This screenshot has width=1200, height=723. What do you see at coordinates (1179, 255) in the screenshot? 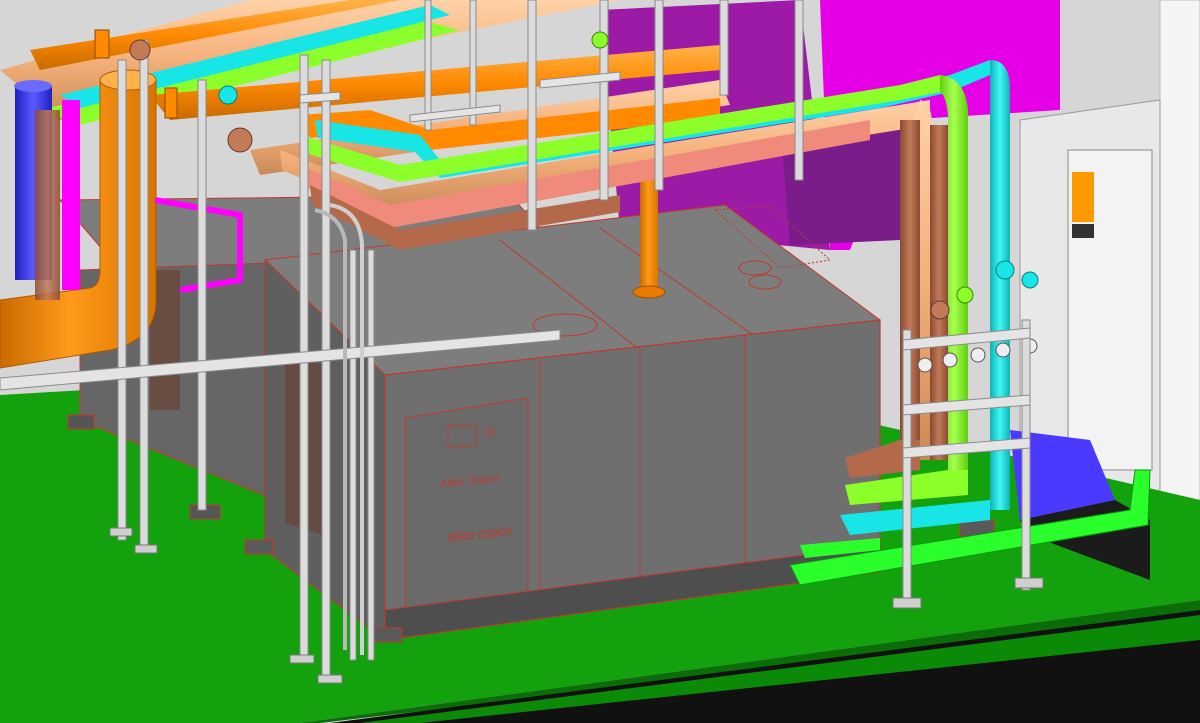
I see `right-wall` at bounding box center [1179, 255].